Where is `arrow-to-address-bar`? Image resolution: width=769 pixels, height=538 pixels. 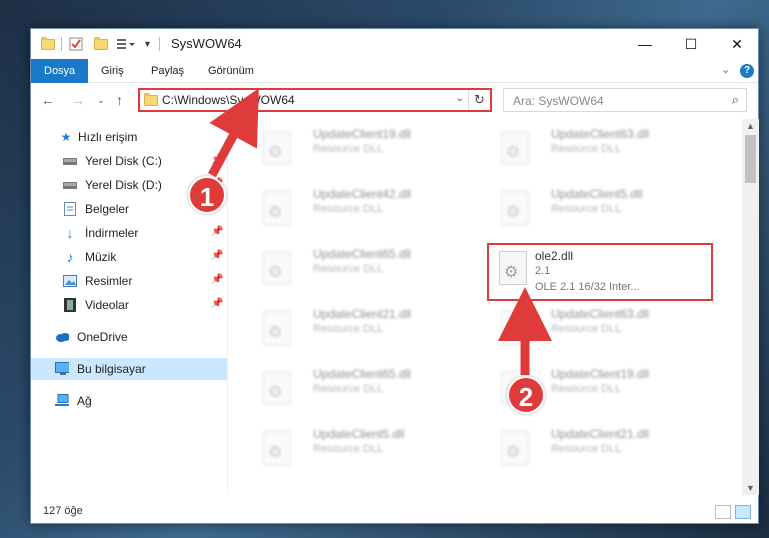 arrow-to-address-bar is located at coordinates (233, 133).